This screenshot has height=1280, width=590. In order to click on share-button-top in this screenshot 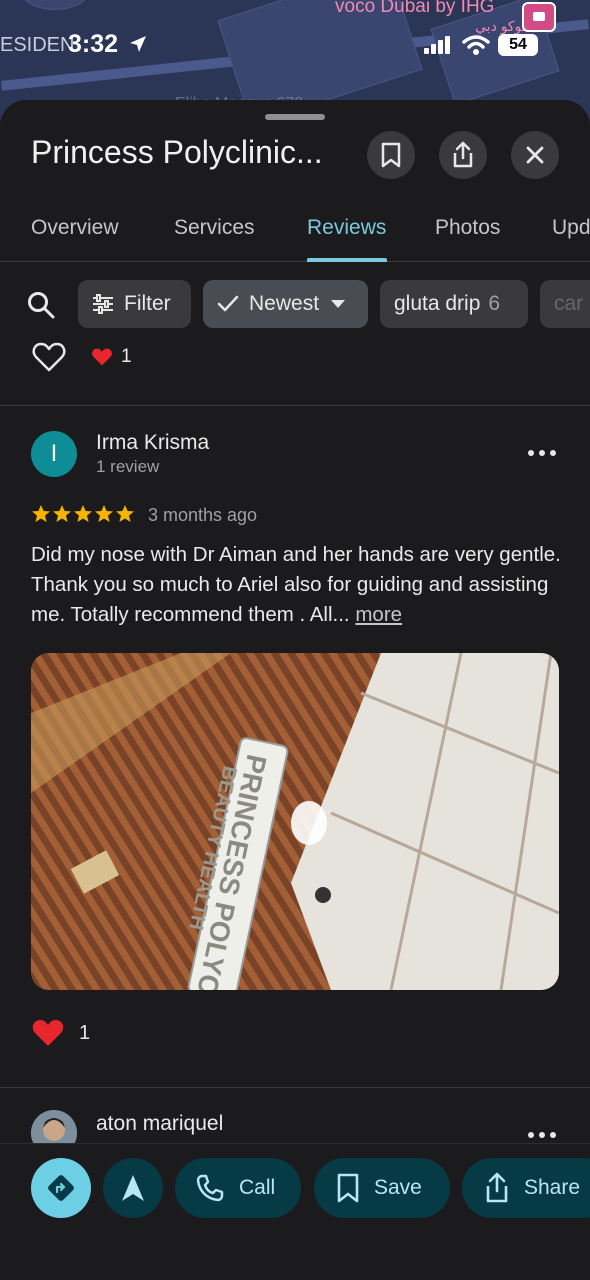, I will do `click(463, 155)`.